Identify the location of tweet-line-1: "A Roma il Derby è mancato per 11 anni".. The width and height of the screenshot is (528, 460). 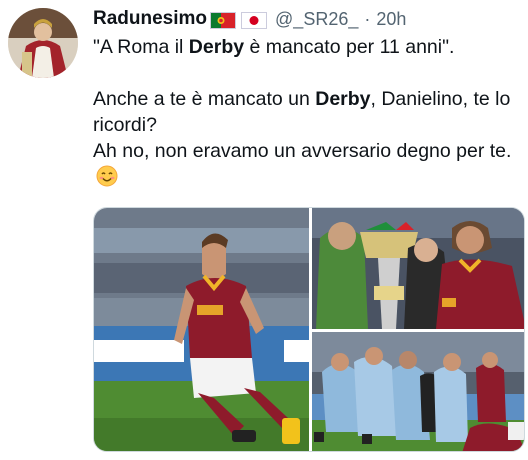
(274, 47).